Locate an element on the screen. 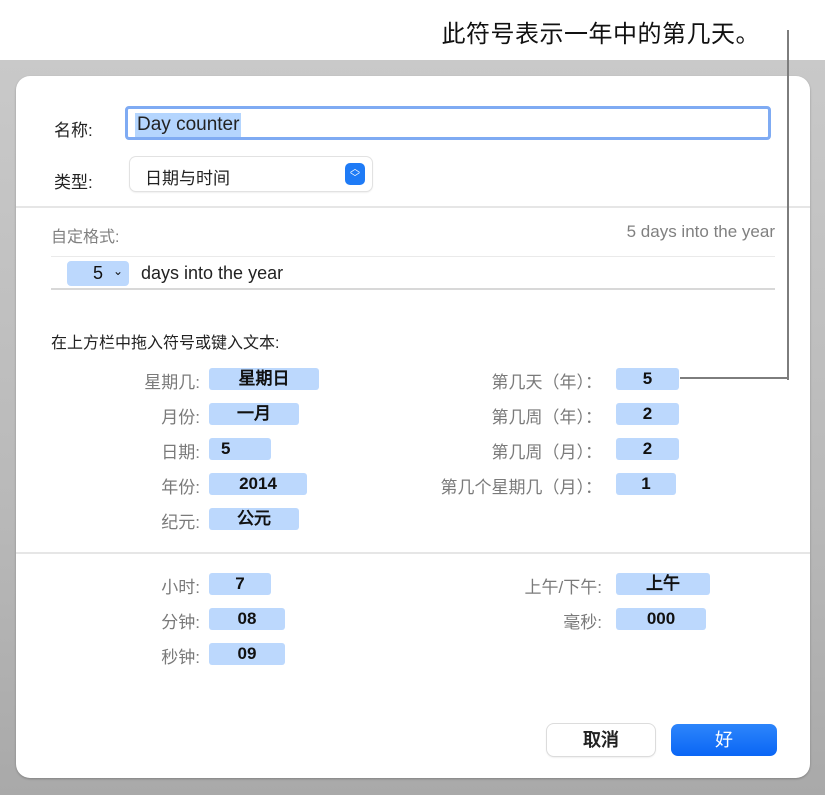 This screenshot has width=825, height=795. hour-token: 7 is located at coordinates (240, 584).